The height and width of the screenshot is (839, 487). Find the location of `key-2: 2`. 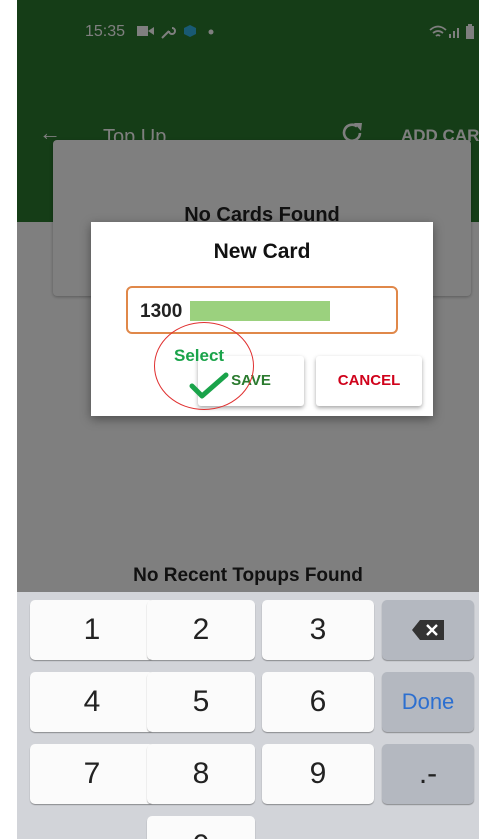

key-2: 2 is located at coordinates (201, 630).